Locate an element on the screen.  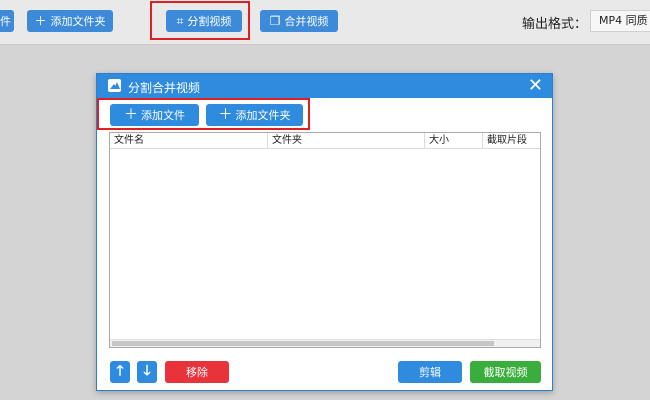
column-header-folder: 文件夹 is located at coordinates (346, 140).